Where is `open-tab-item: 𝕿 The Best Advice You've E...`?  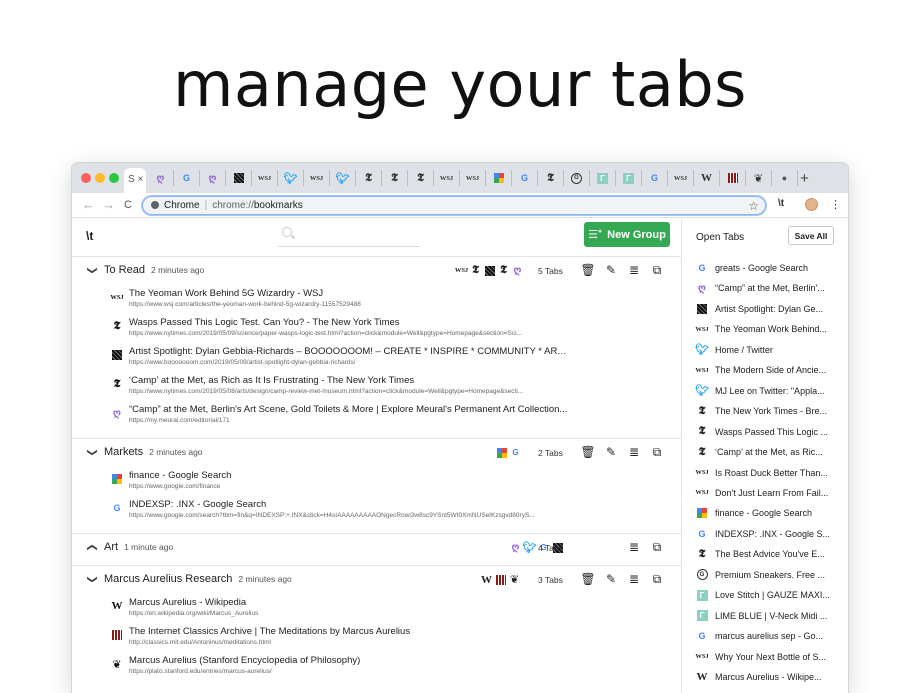 open-tab-item: 𝕿 The Best Advice You've E... is located at coordinates (766, 554).